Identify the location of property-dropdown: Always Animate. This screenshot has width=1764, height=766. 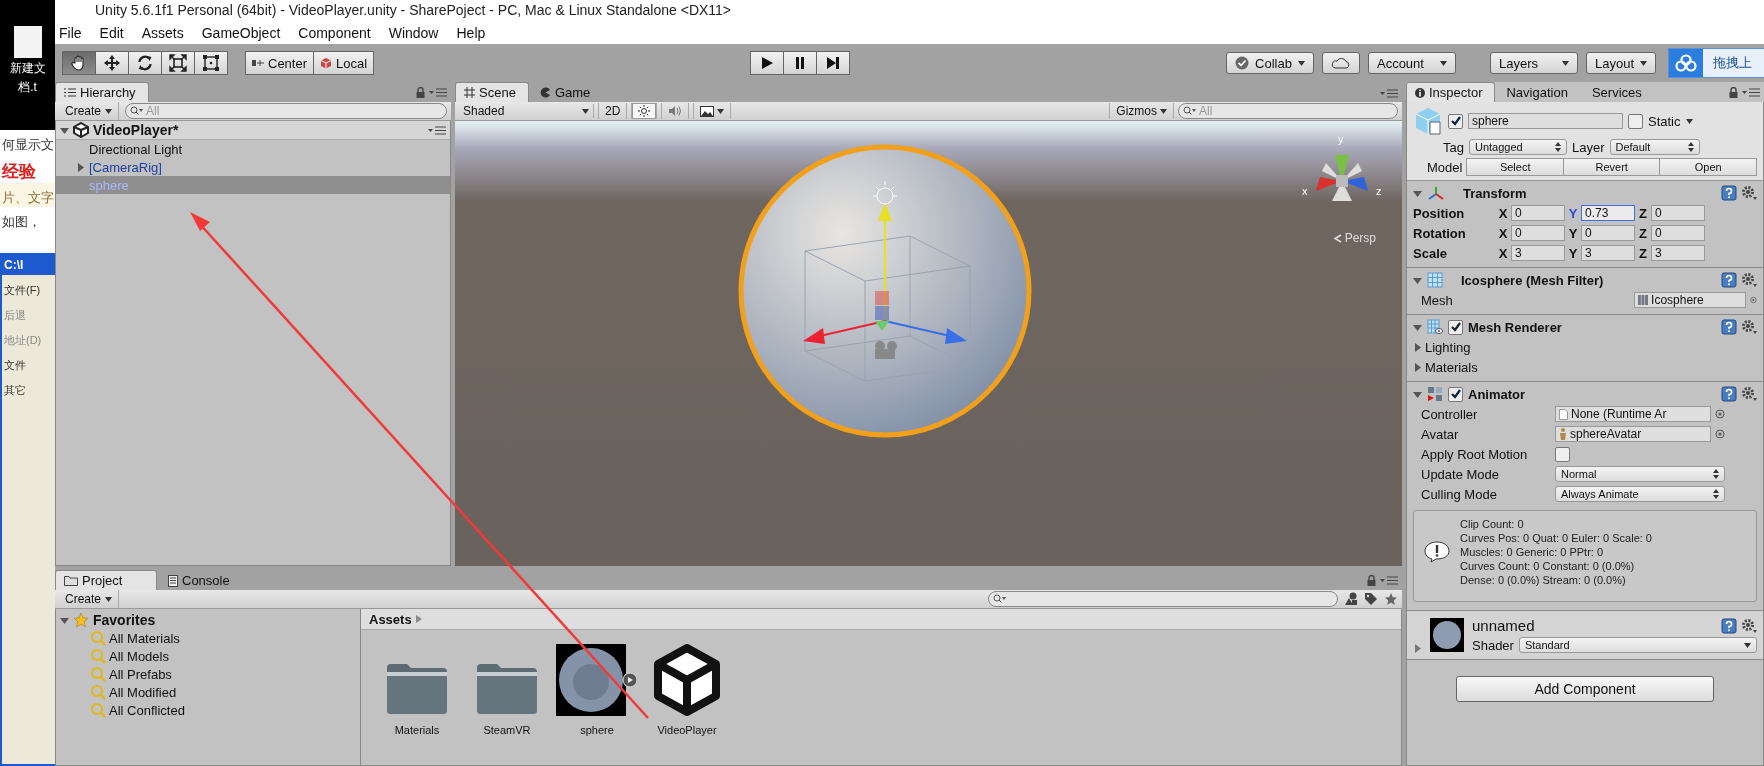
(1640, 494).